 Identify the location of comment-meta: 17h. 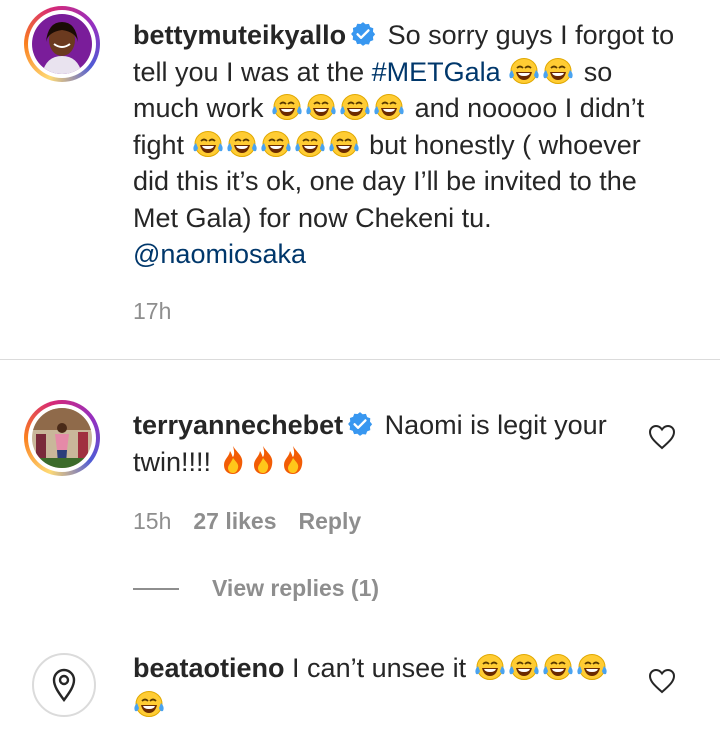
(163, 311).